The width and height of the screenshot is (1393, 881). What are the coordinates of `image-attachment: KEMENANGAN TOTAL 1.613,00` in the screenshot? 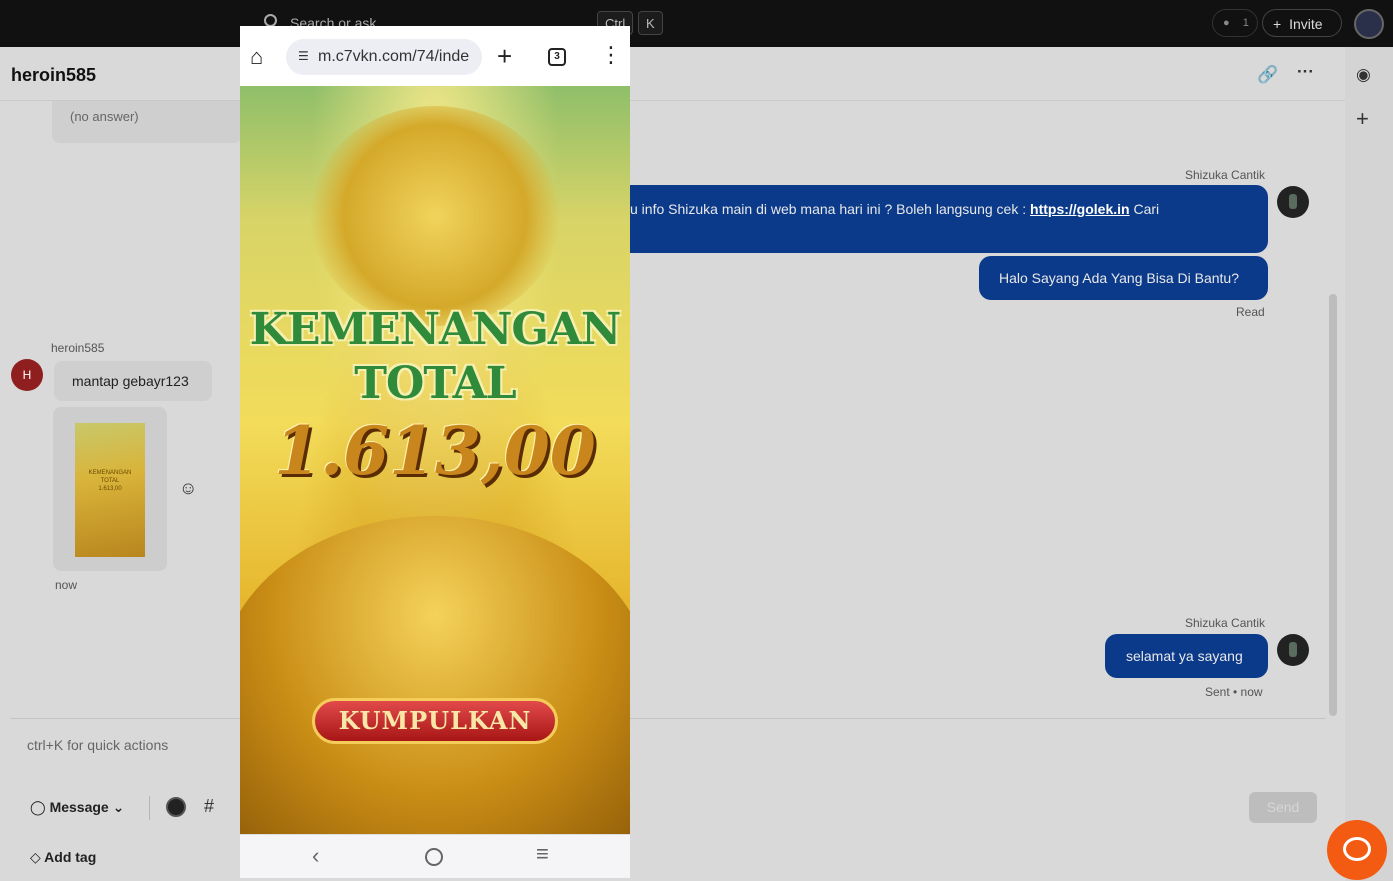 It's located at (110, 489).